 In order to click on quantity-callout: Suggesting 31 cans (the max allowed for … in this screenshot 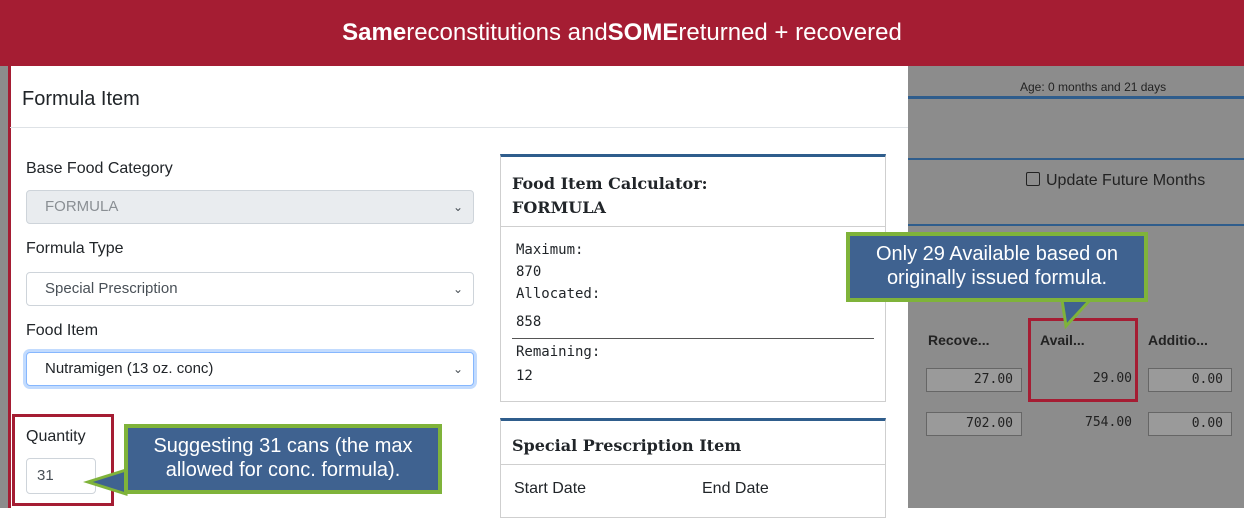, I will do `click(283, 459)`.